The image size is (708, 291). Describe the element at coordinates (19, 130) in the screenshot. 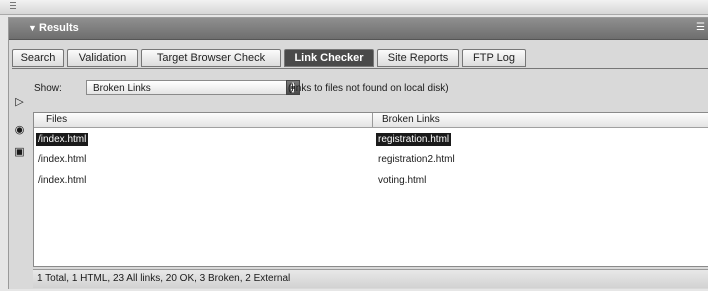

I see `info-icon: ◉` at that location.